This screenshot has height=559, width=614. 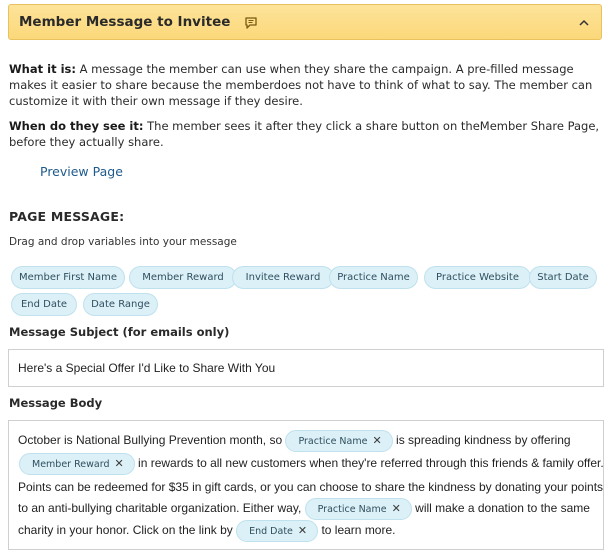 I want to click on body-text: will make a donation to the same, so click(x=502, y=508).